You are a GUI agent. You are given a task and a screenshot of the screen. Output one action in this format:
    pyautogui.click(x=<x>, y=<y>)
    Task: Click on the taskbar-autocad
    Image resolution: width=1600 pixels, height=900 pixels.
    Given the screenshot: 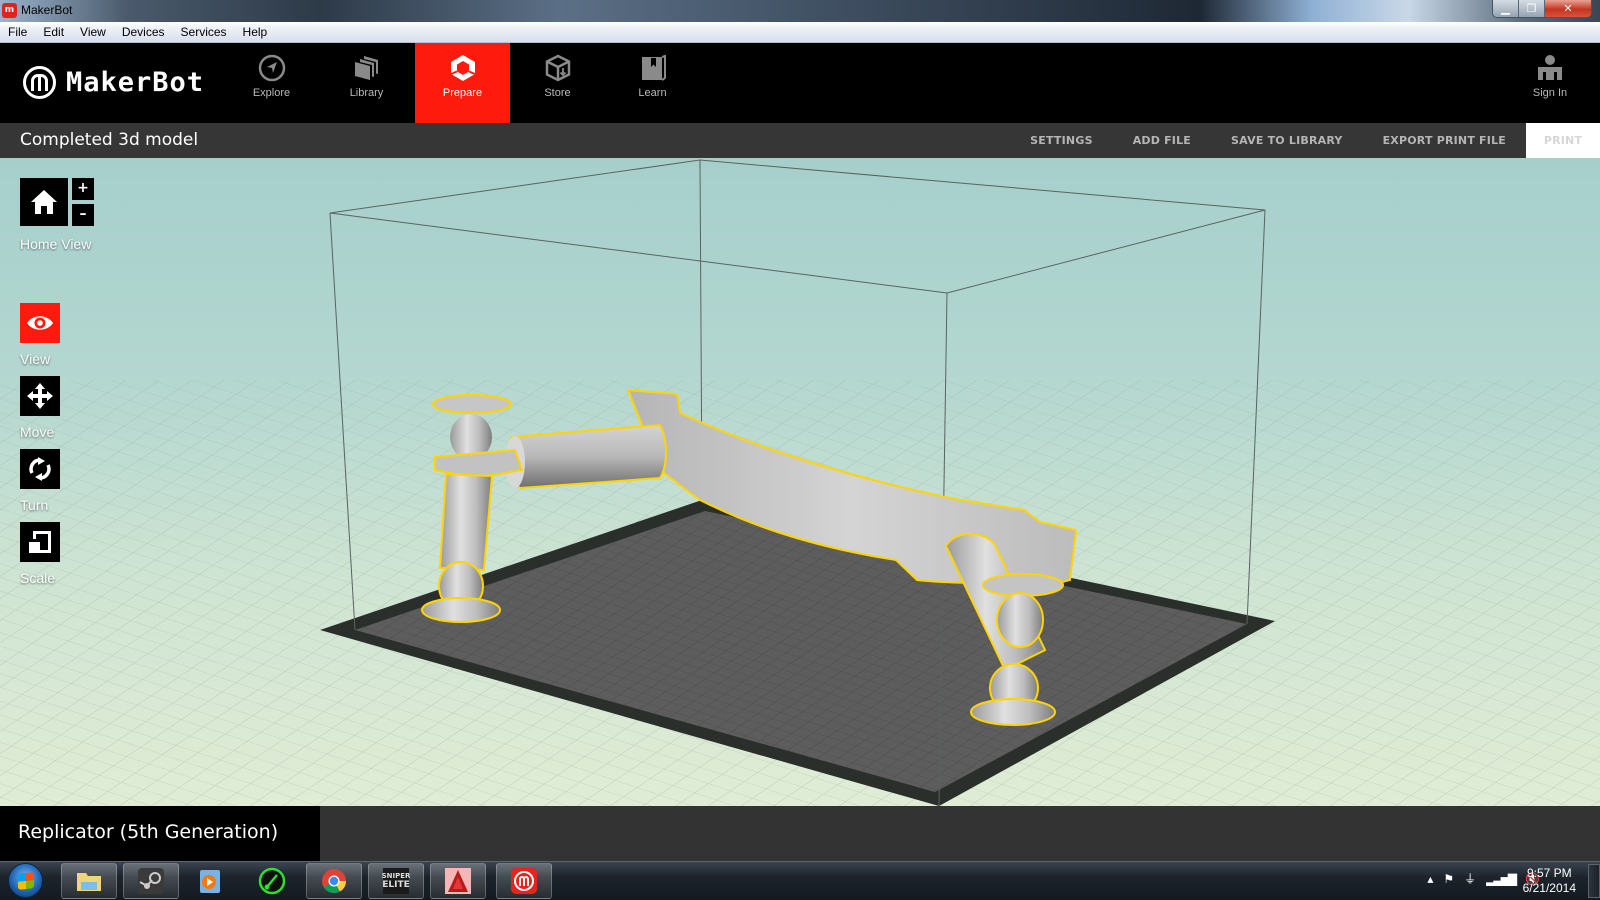 What is the action you would take?
    pyautogui.click(x=458, y=881)
    